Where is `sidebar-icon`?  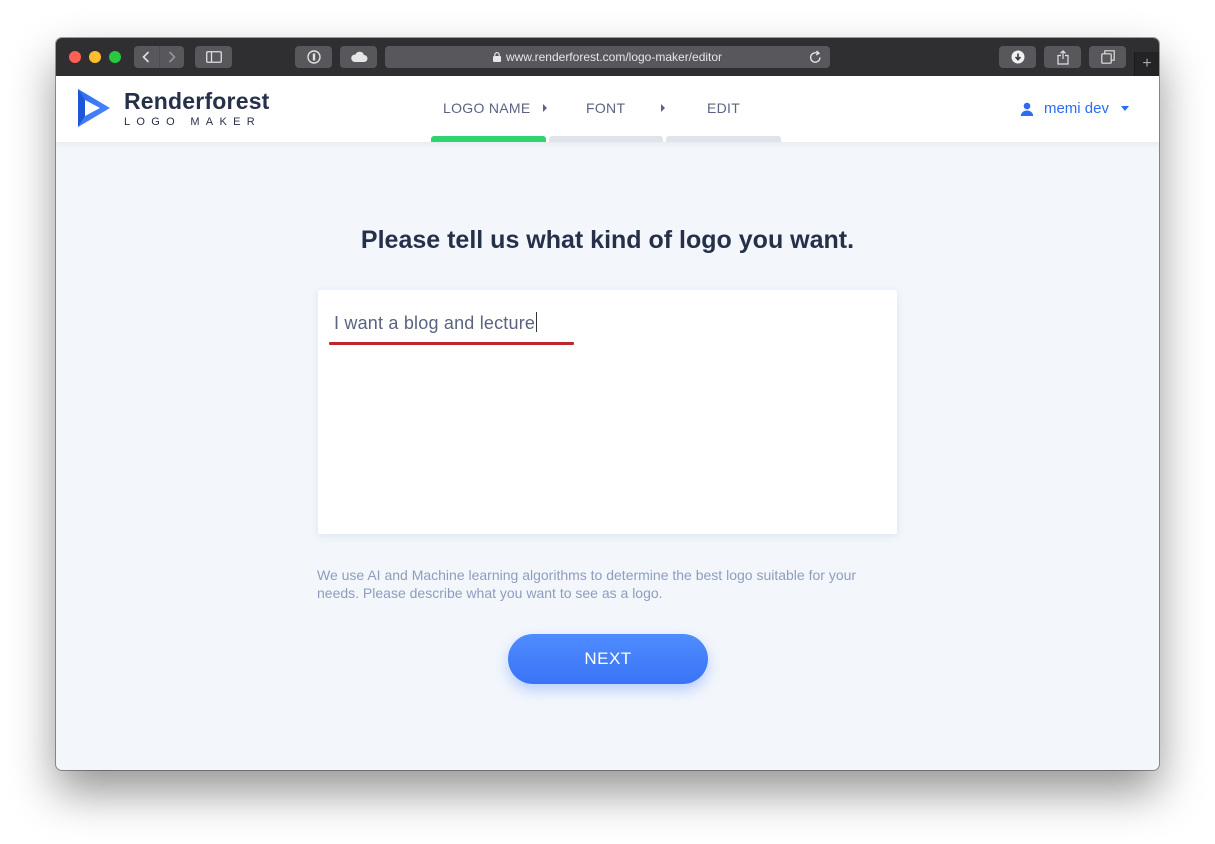 sidebar-icon is located at coordinates (213, 57).